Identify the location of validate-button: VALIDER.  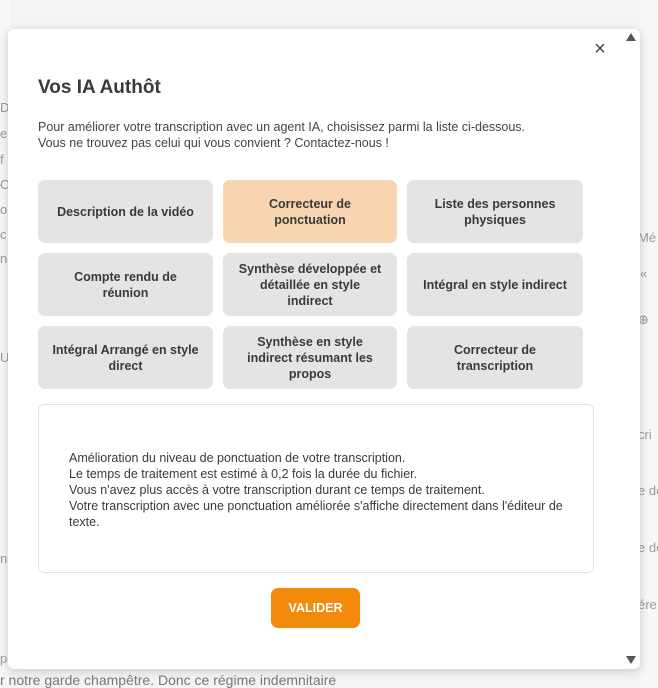
(315, 608).